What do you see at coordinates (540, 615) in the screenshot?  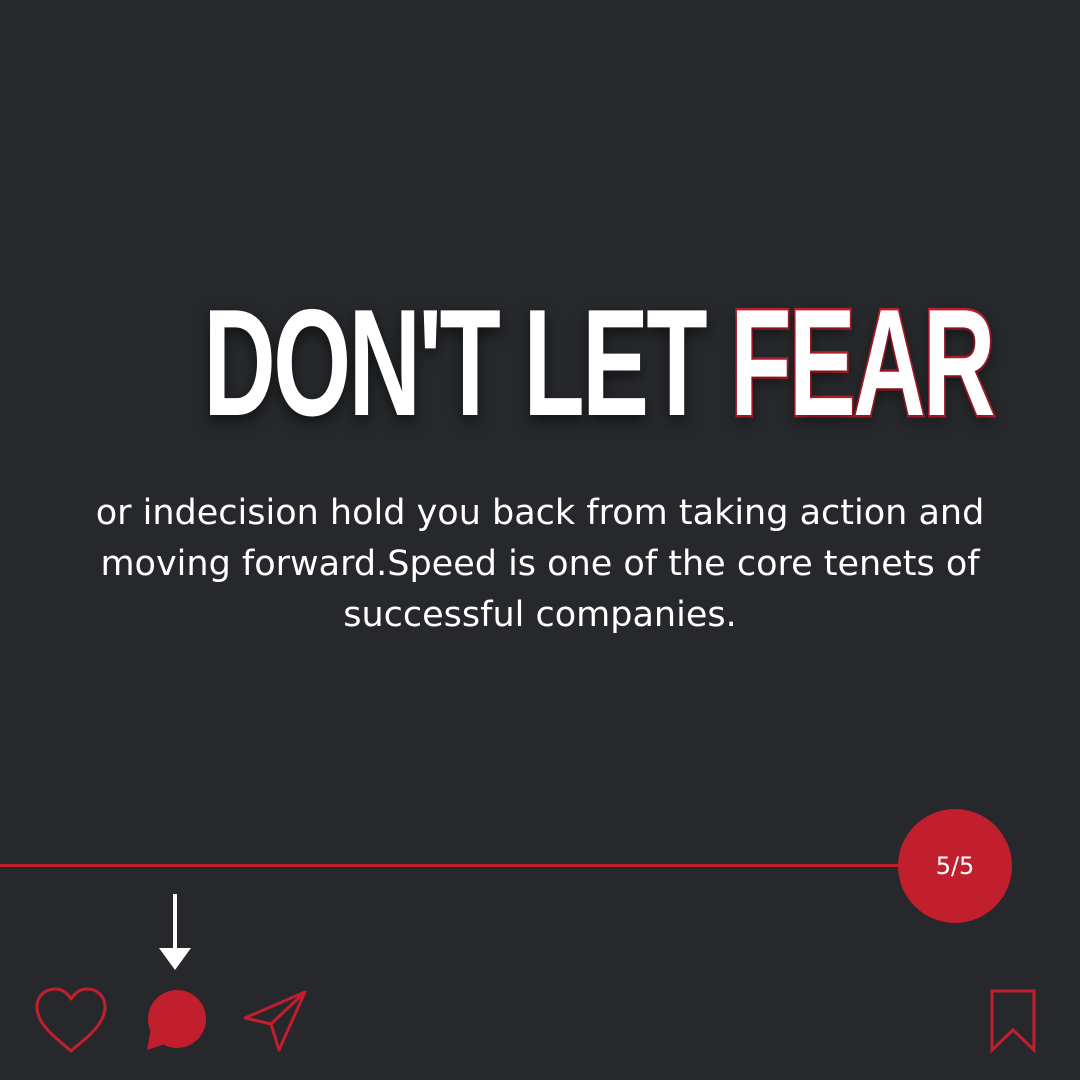 I see `body-line-3: successful companies.` at bounding box center [540, 615].